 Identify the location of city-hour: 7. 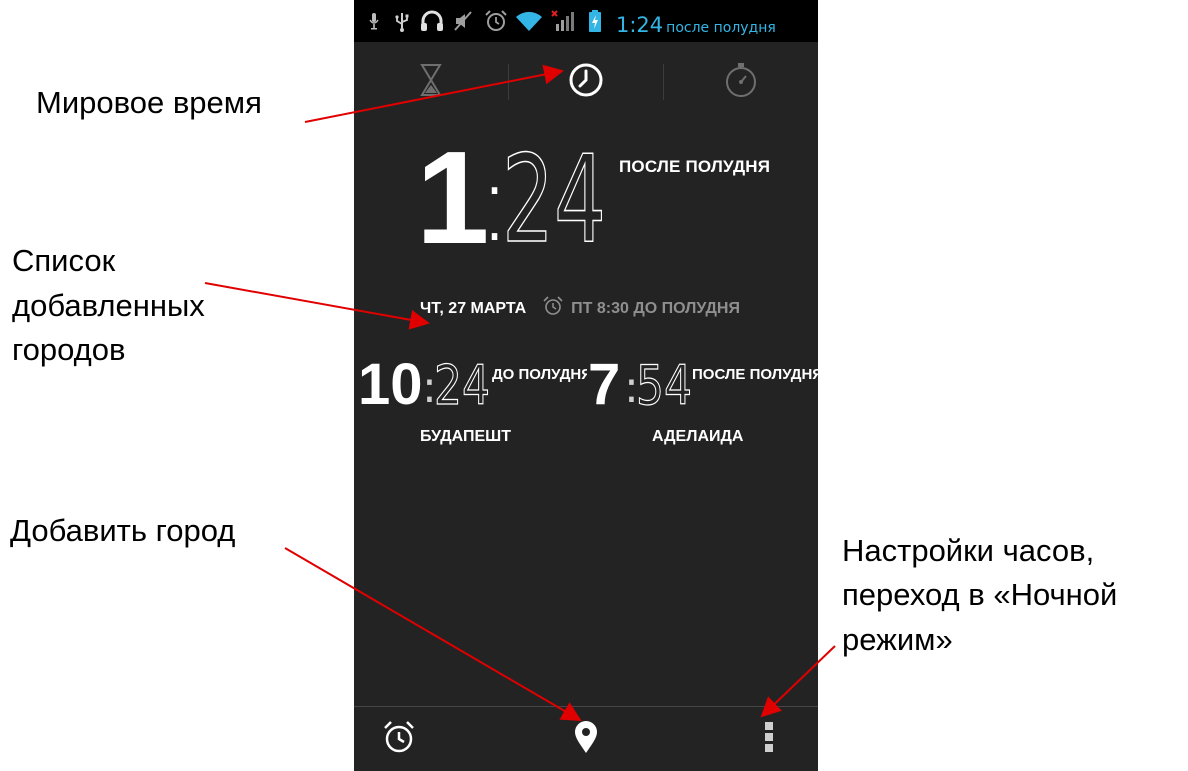
(604, 384).